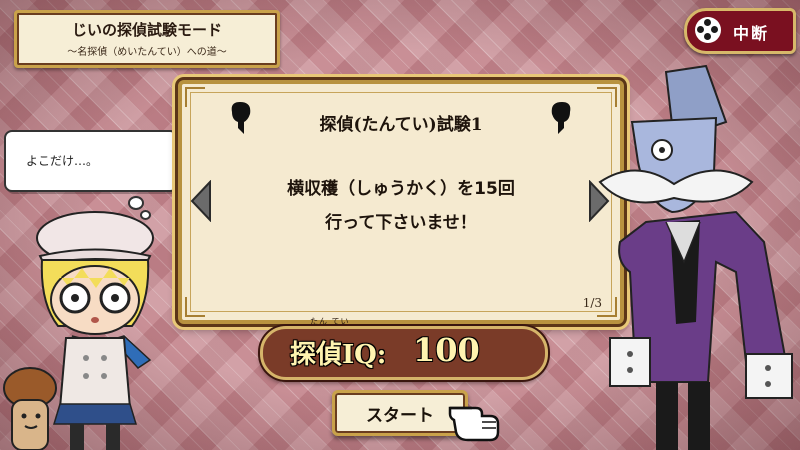 This screenshot has height=450, width=800. What do you see at coordinates (474, 424) in the screenshot?
I see `pointing-hand-icon` at bounding box center [474, 424].